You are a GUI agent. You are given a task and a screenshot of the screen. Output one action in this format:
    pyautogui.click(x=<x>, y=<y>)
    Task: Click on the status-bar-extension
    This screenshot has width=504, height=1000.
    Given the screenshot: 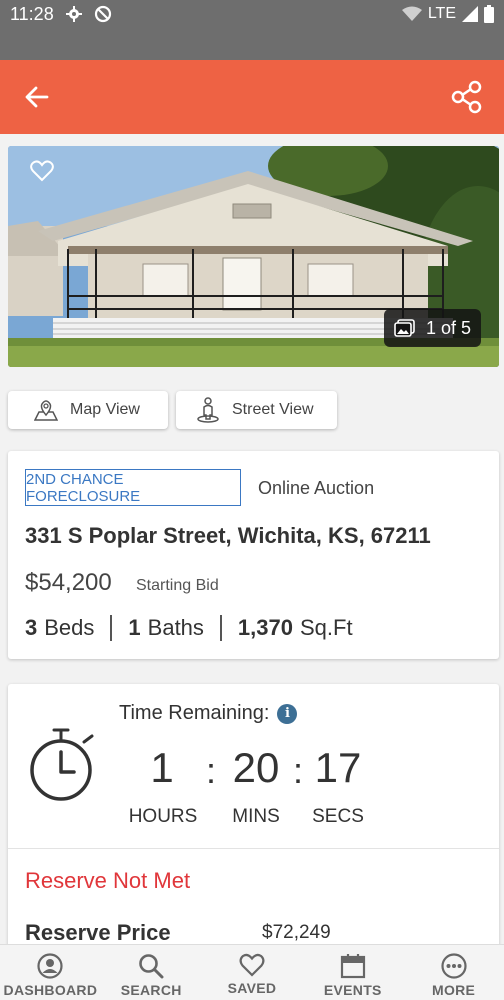 What is the action you would take?
    pyautogui.click(x=252, y=44)
    